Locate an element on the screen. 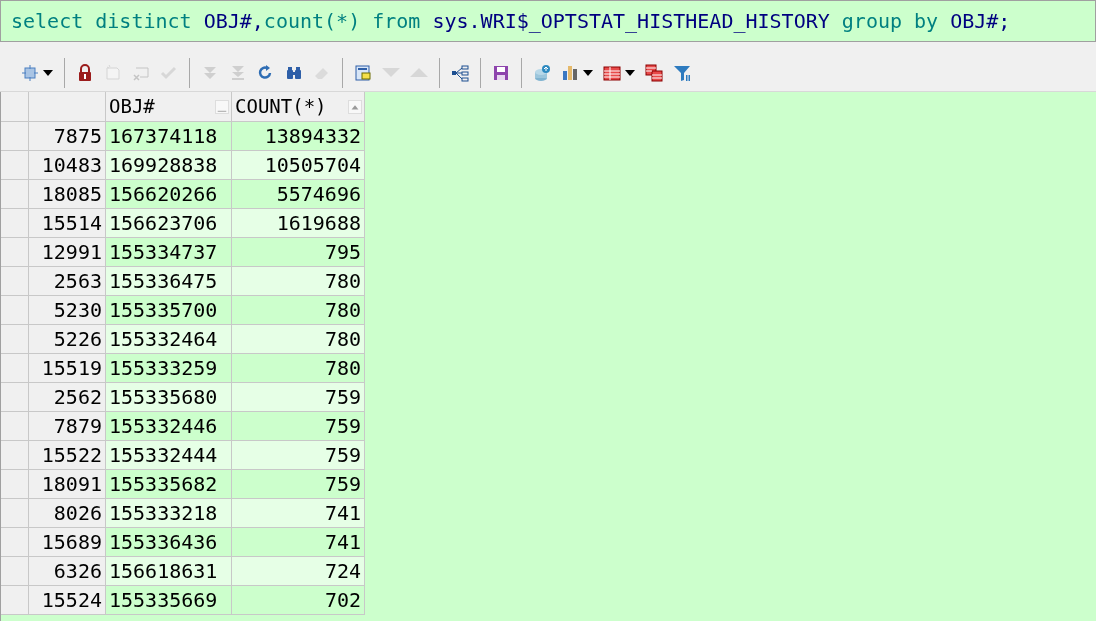 The width and height of the screenshot is (1096, 621). row-number: 5226 is located at coordinates (67, 339).